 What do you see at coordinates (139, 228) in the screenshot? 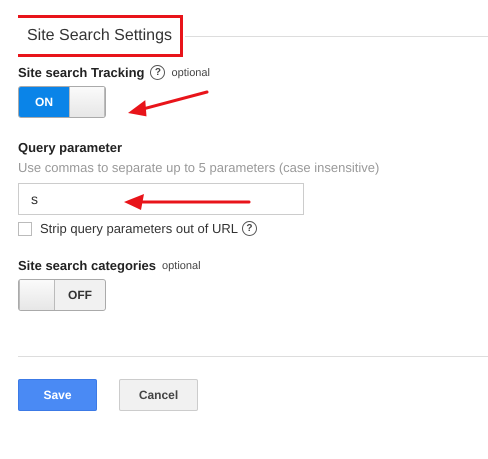
I see `checkbox-label: Strip query parameters out of URL` at bounding box center [139, 228].